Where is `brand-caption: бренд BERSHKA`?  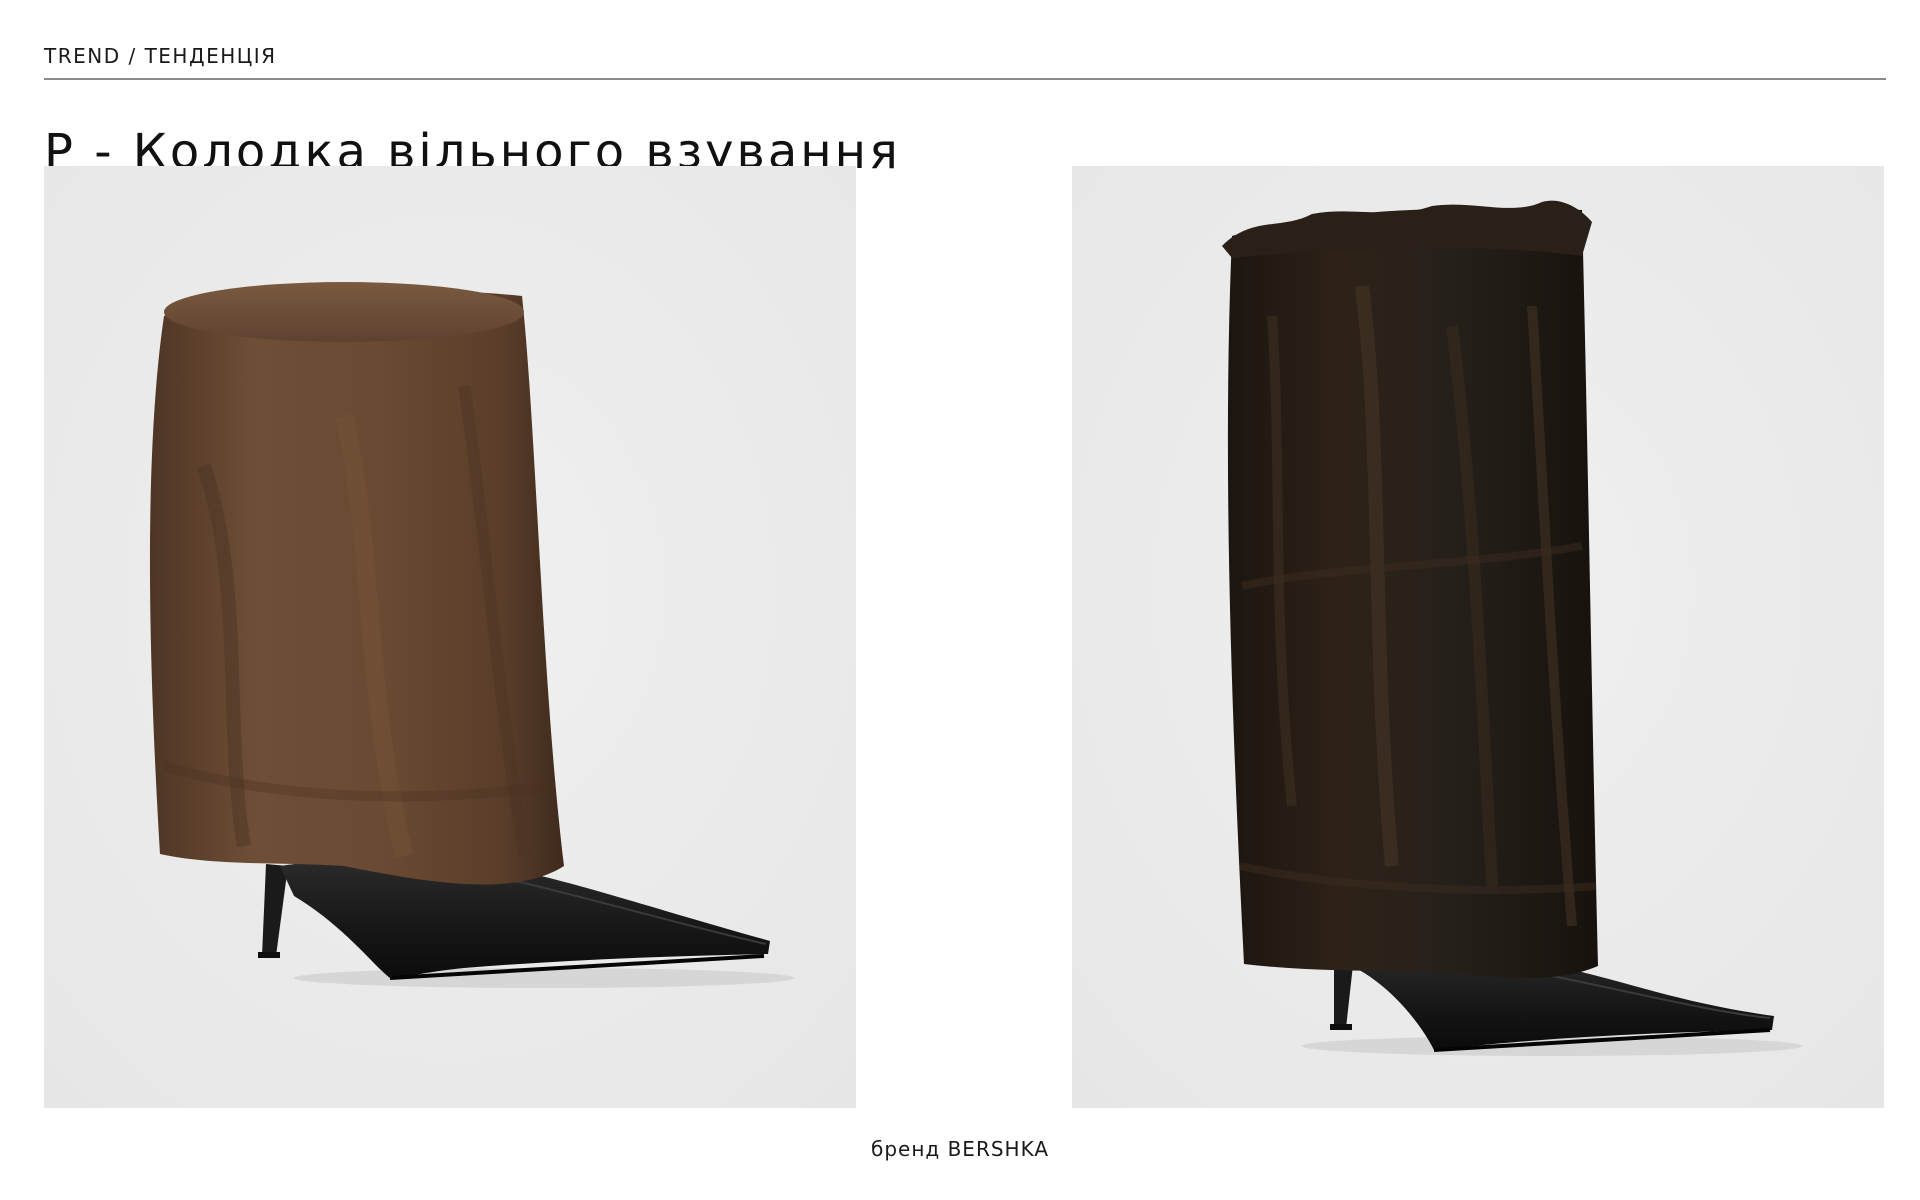 brand-caption: бренд BERSHKA is located at coordinates (960, 1149).